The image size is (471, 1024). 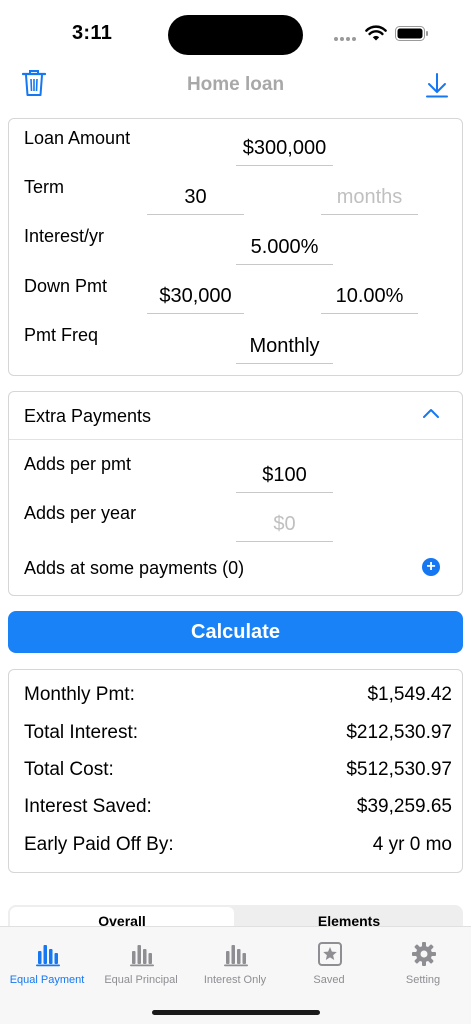 I want to click on loan-amount-label: Loan Amount, so click(x=77, y=138).